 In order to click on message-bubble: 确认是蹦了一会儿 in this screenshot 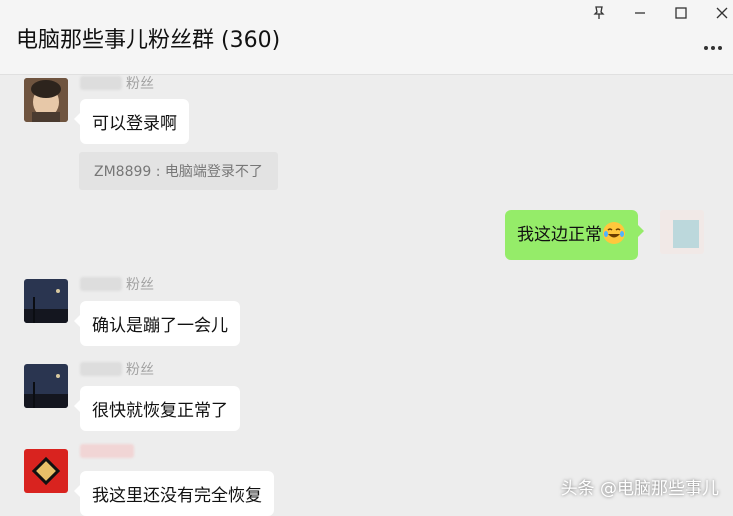, I will do `click(157, 323)`.